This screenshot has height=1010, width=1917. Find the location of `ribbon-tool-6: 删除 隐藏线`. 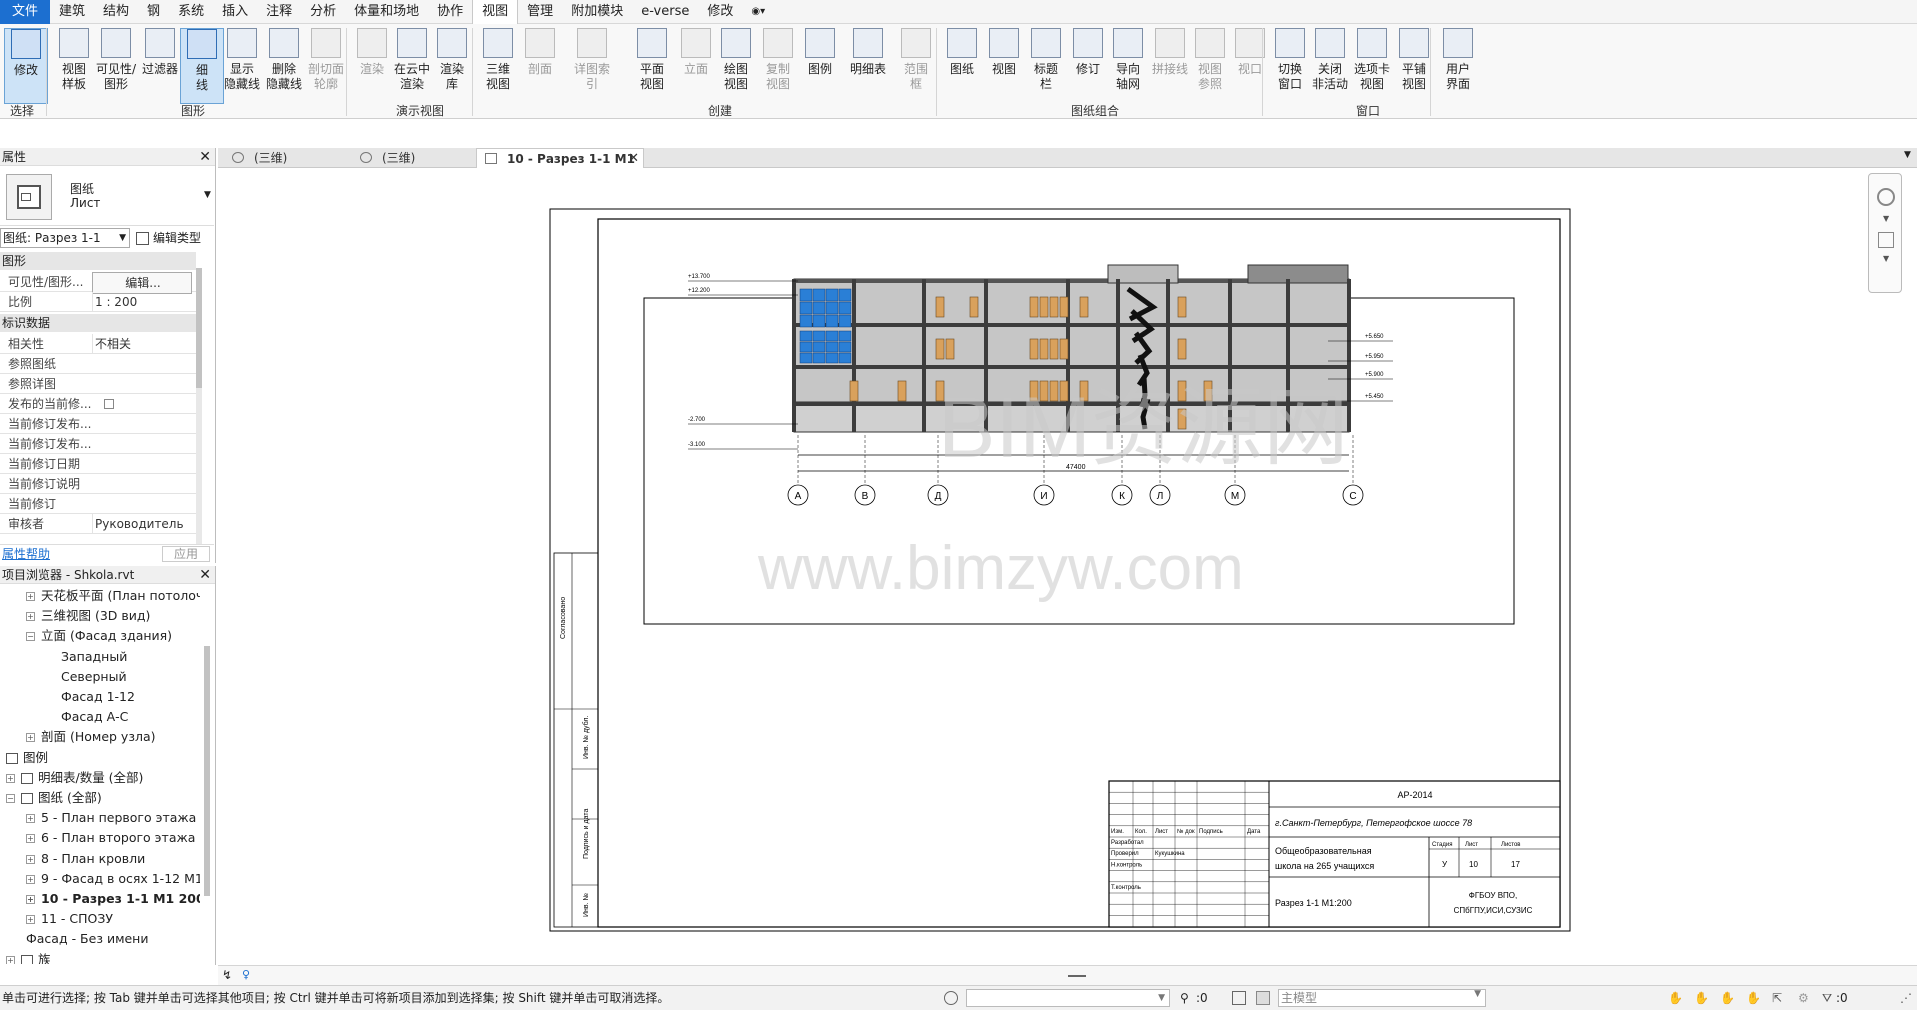

ribbon-tool-6: 删除 隐藏线 is located at coordinates (284, 66).